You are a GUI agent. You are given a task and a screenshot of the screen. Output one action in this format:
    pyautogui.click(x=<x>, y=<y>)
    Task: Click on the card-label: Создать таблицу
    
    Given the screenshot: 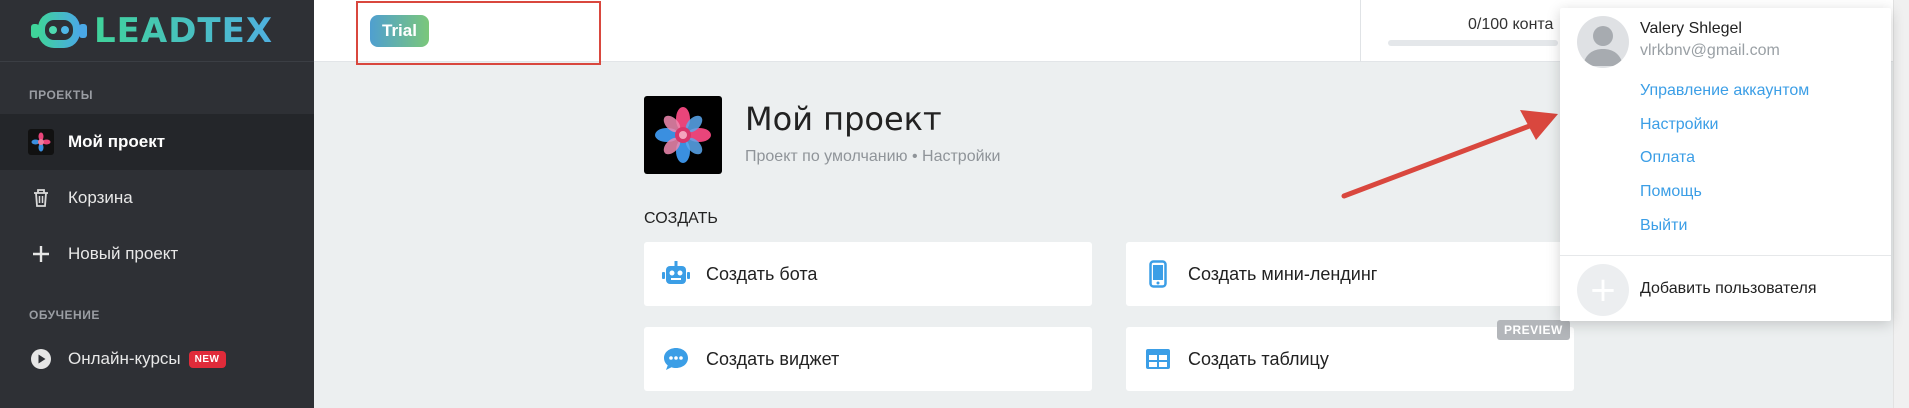 What is the action you would take?
    pyautogui.click(x=1258, y=358)
    